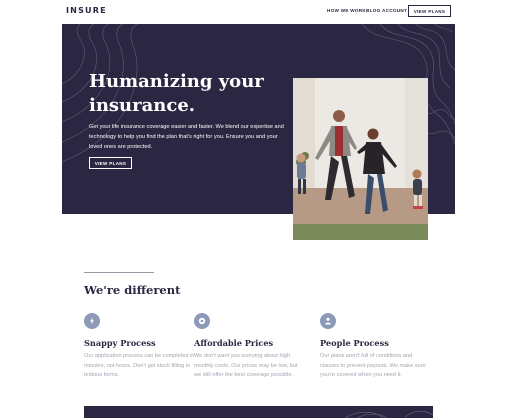 This screenshot has height=418, width=528. What do you see at coordinates (373, 10) in the screenshot?
I see `nav-blog: BLOG` at bounding box center [373, 10].